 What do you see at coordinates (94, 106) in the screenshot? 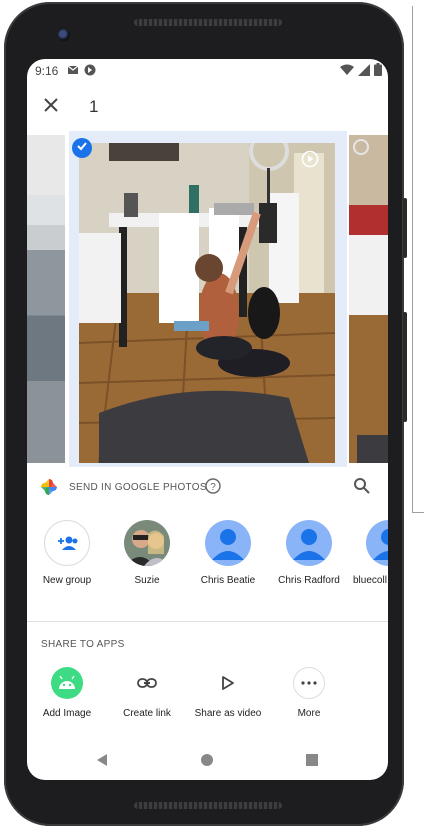
I see `selected-count: 1` at bounding box center [94, 106].